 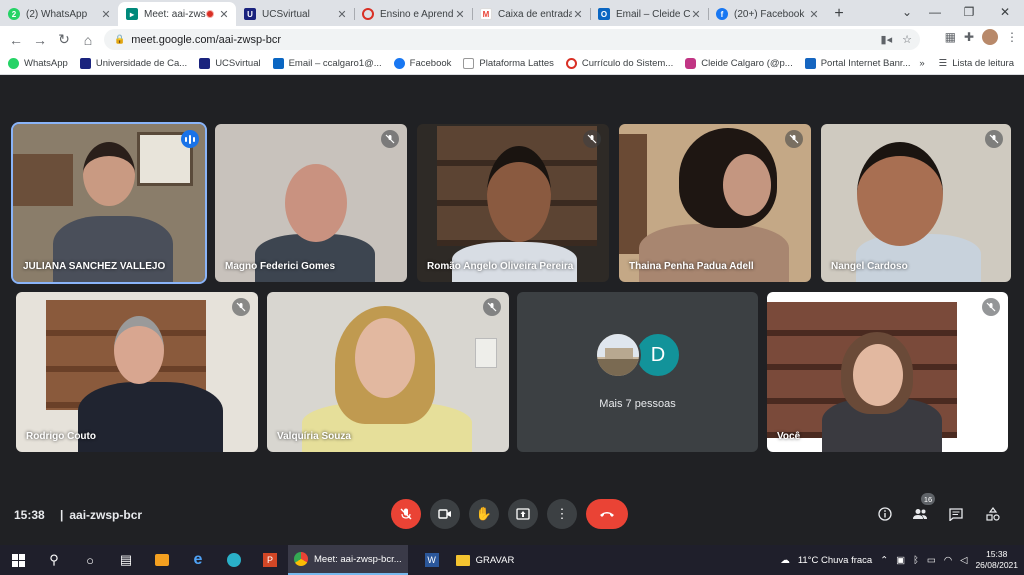 I want to click on media-player-icon, so click(x=162, y=560).